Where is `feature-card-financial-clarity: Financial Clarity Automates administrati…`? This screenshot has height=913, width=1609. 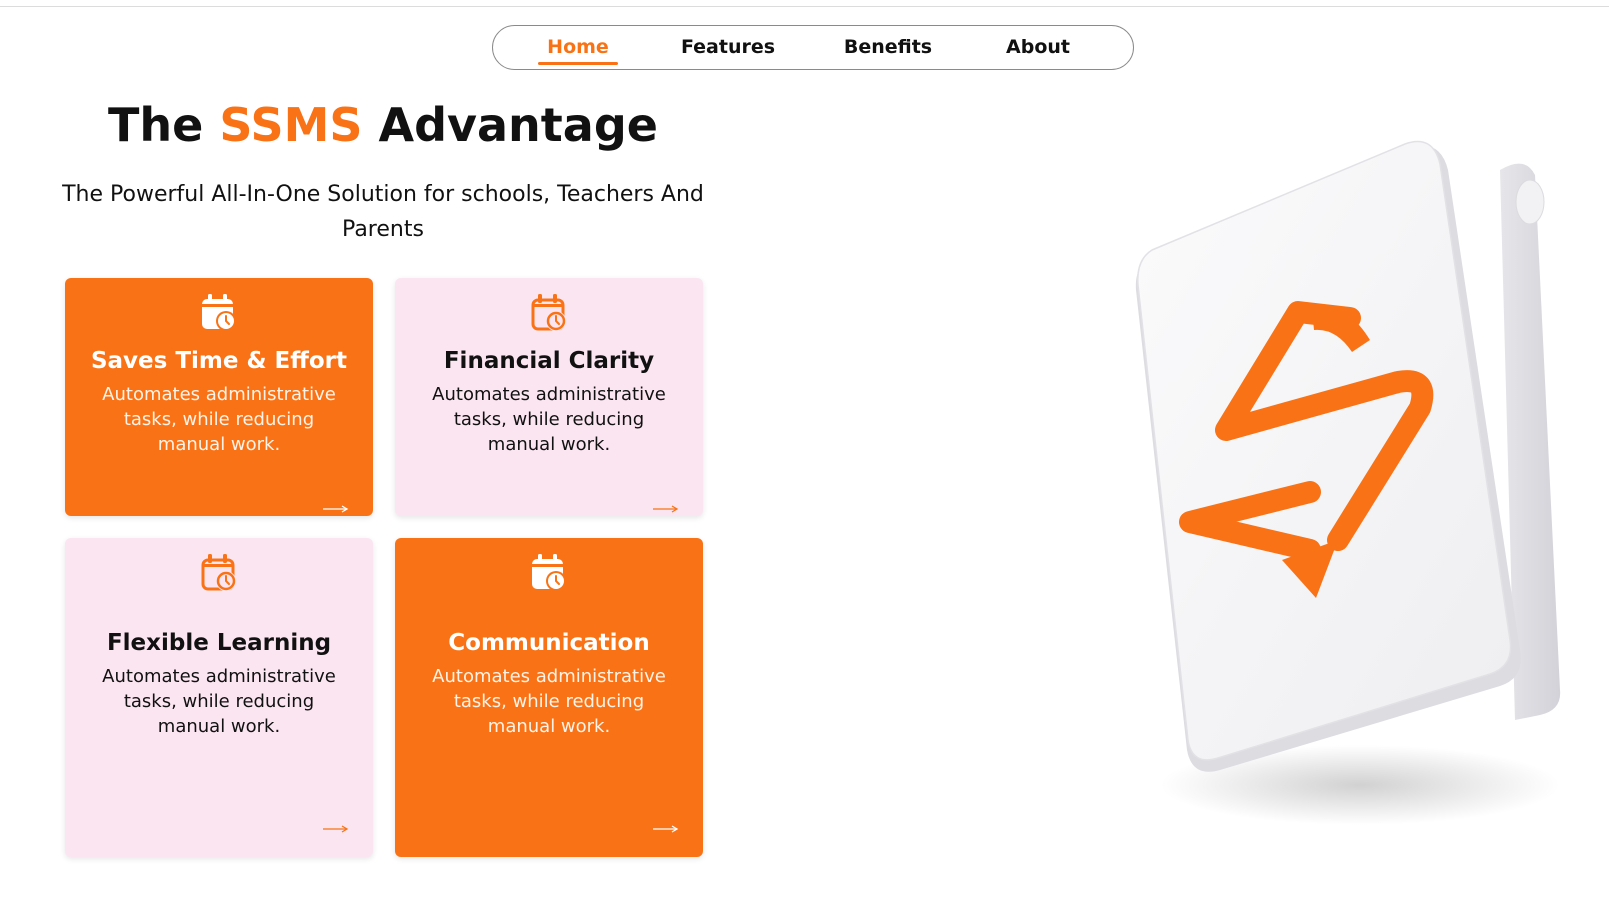 feature-card-financial-clarity: Financial Clarity Automates administrati… is located at coordinates (549, 397).